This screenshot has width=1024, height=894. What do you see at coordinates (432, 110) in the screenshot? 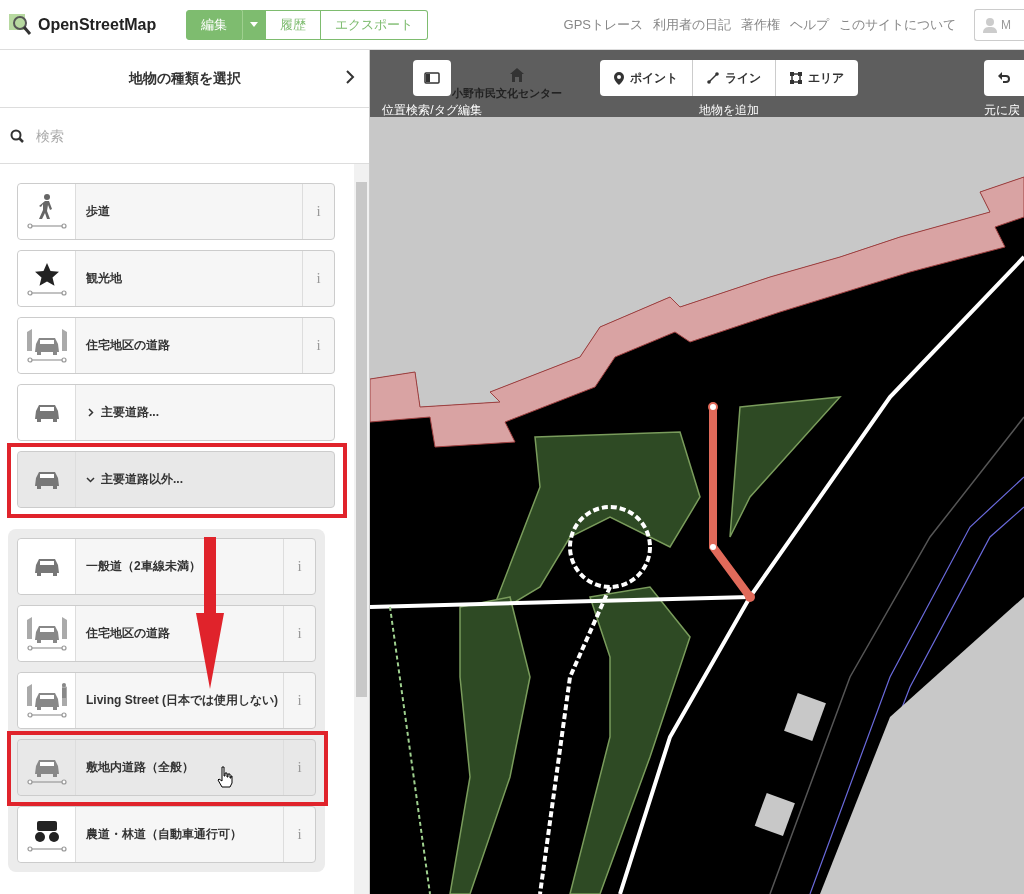
I see `toolbar-label: 位置検索/タグ編集` at bounding box center [432, 110].